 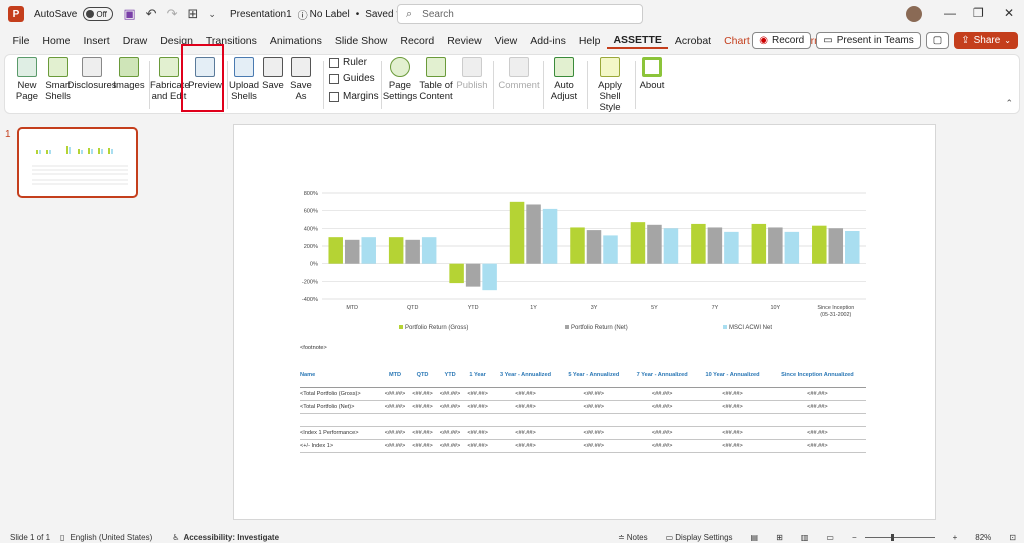 I want to click on slide-number: 1, so click(x=8, y=134).